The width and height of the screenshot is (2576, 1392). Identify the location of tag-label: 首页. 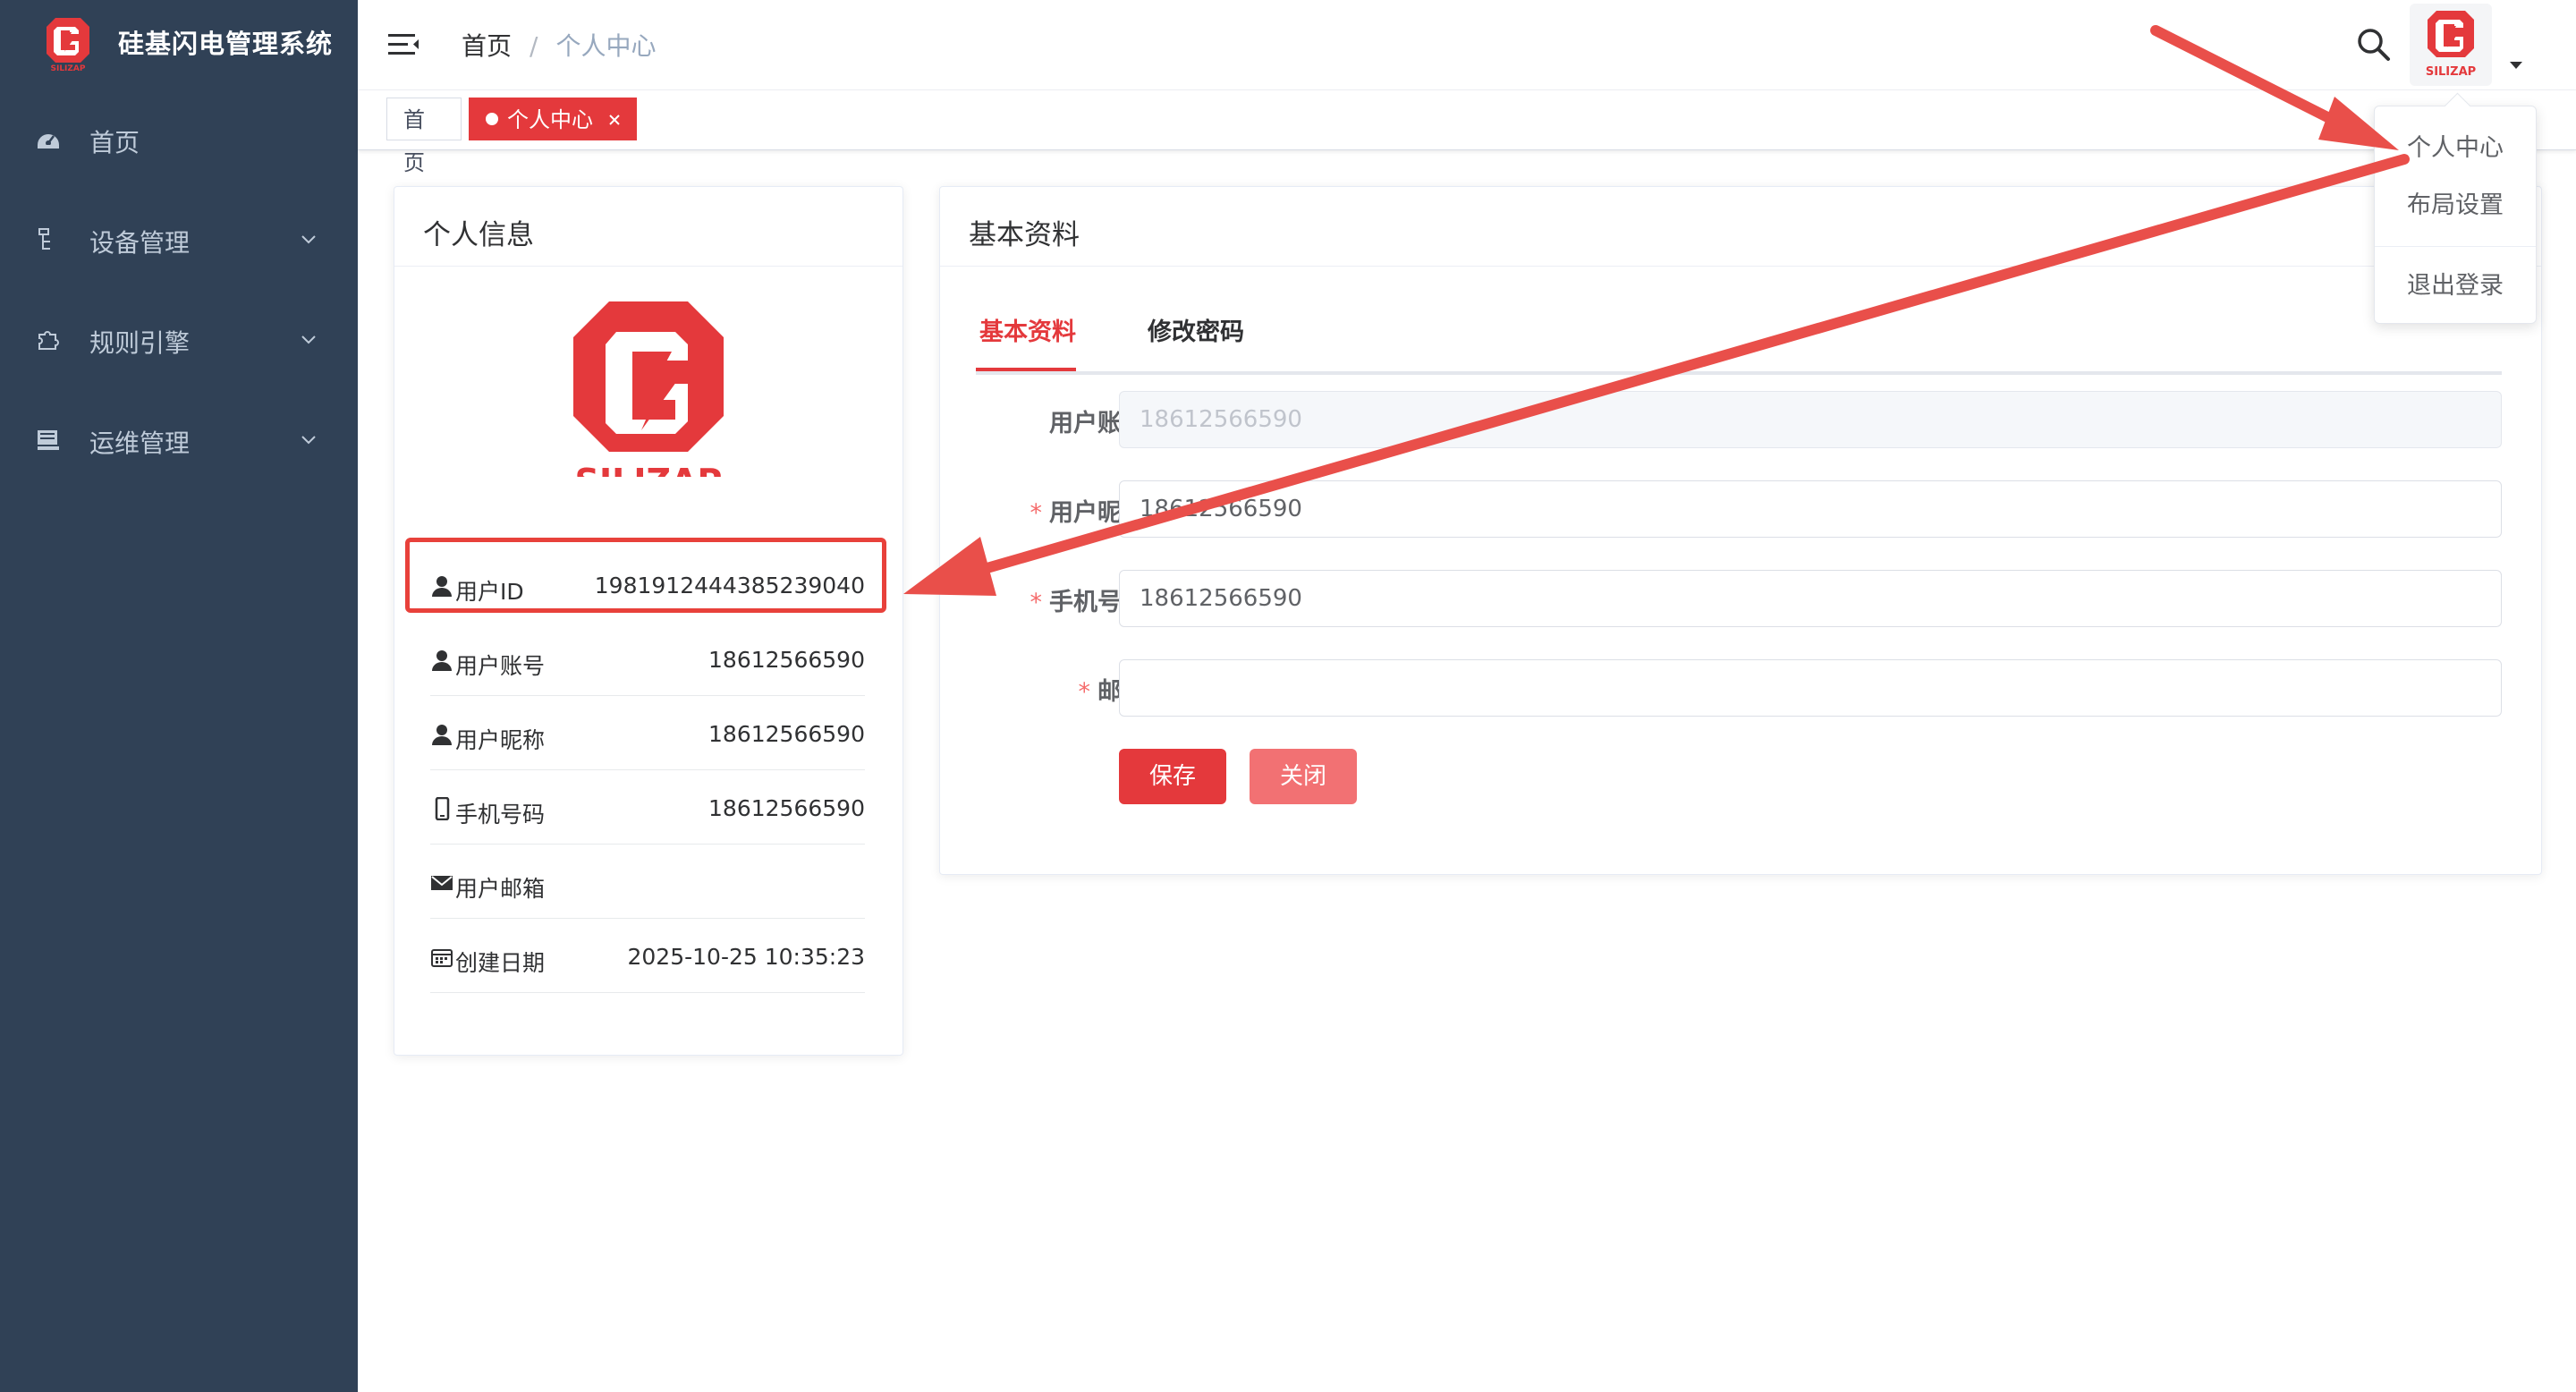
(414, 141).